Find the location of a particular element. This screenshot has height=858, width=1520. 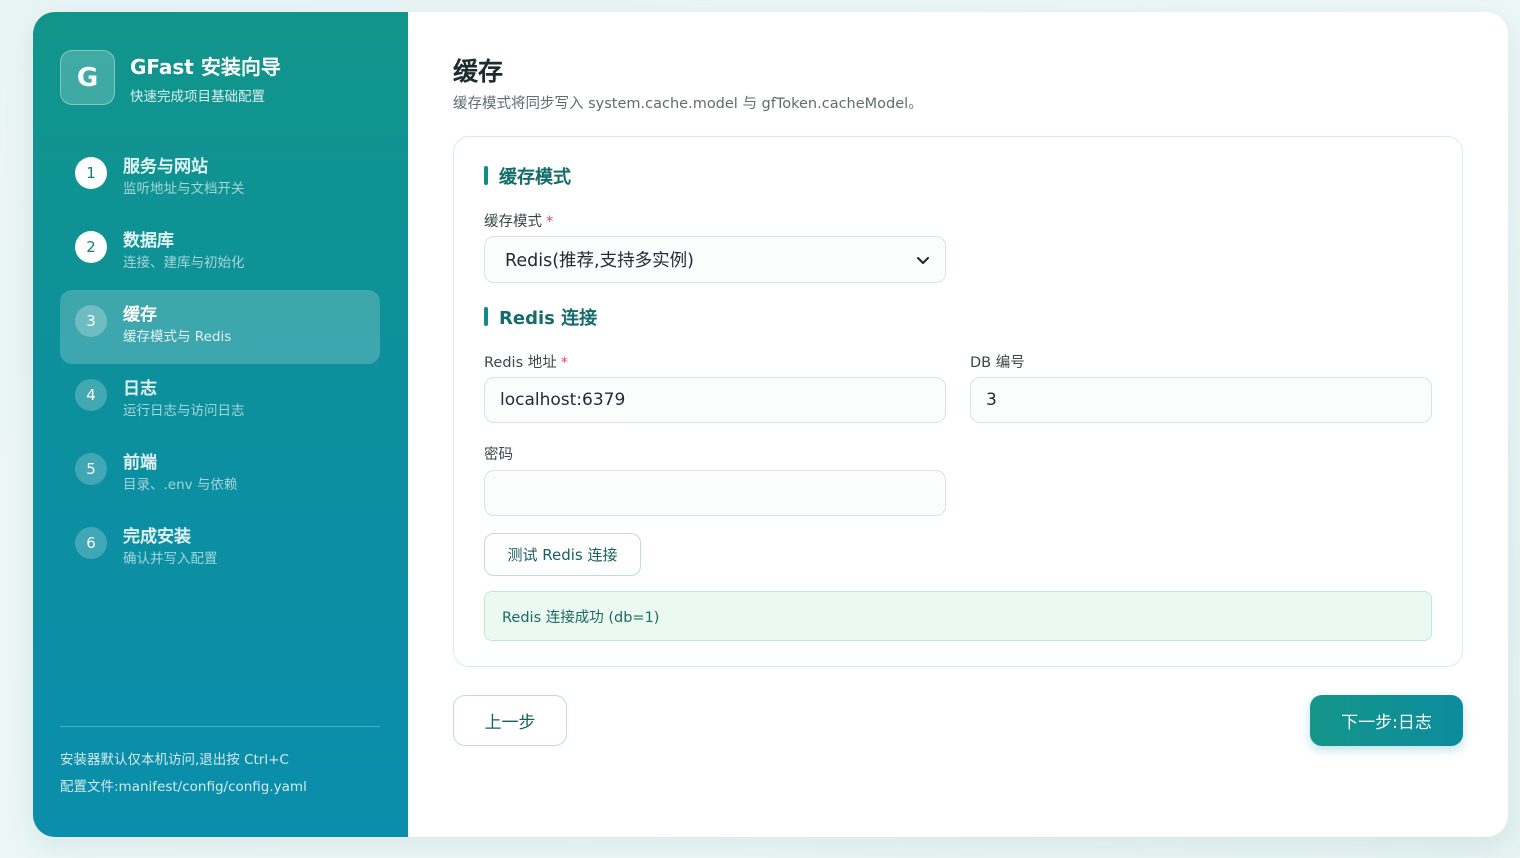

step-subtitle: 确认并写入配置 is located at coordinates (170, 559).